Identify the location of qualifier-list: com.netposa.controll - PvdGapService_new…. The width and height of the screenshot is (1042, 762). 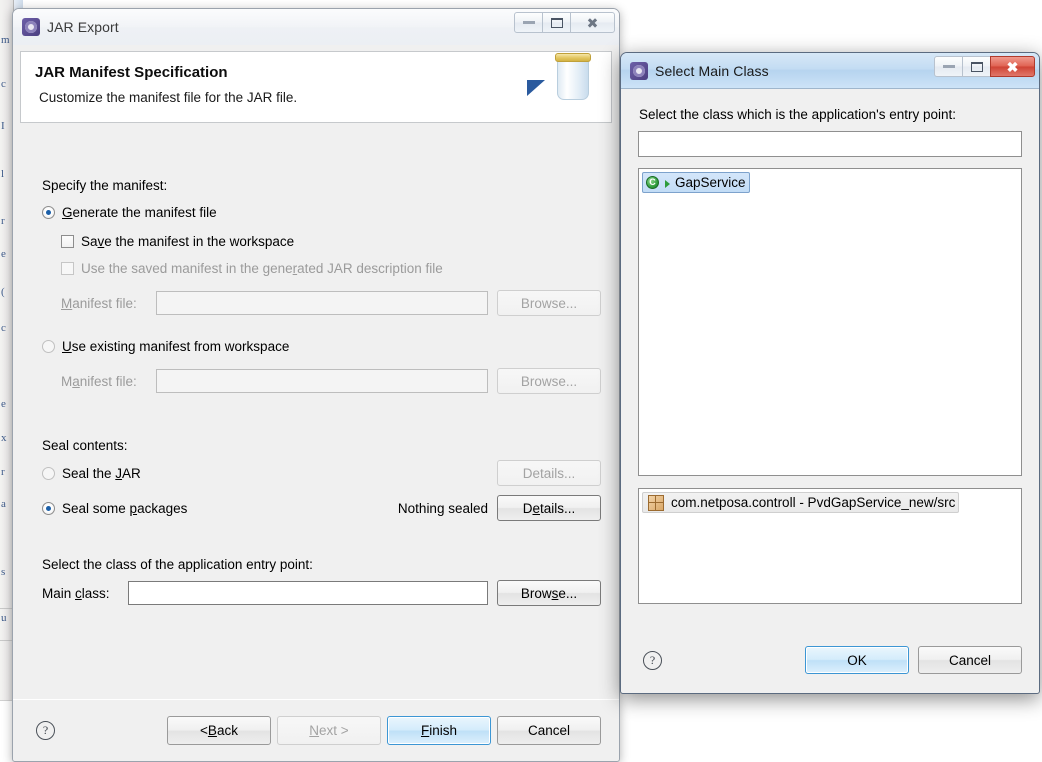
(830, 546).